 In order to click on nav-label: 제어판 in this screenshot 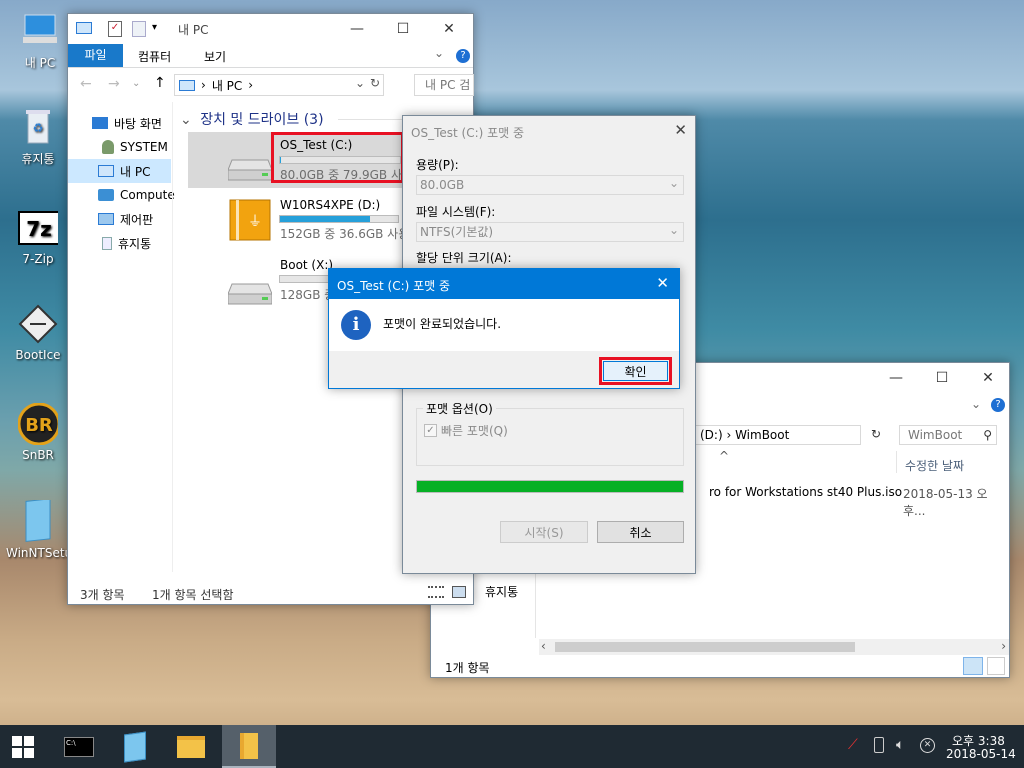, I will do `click(137, 219)`.